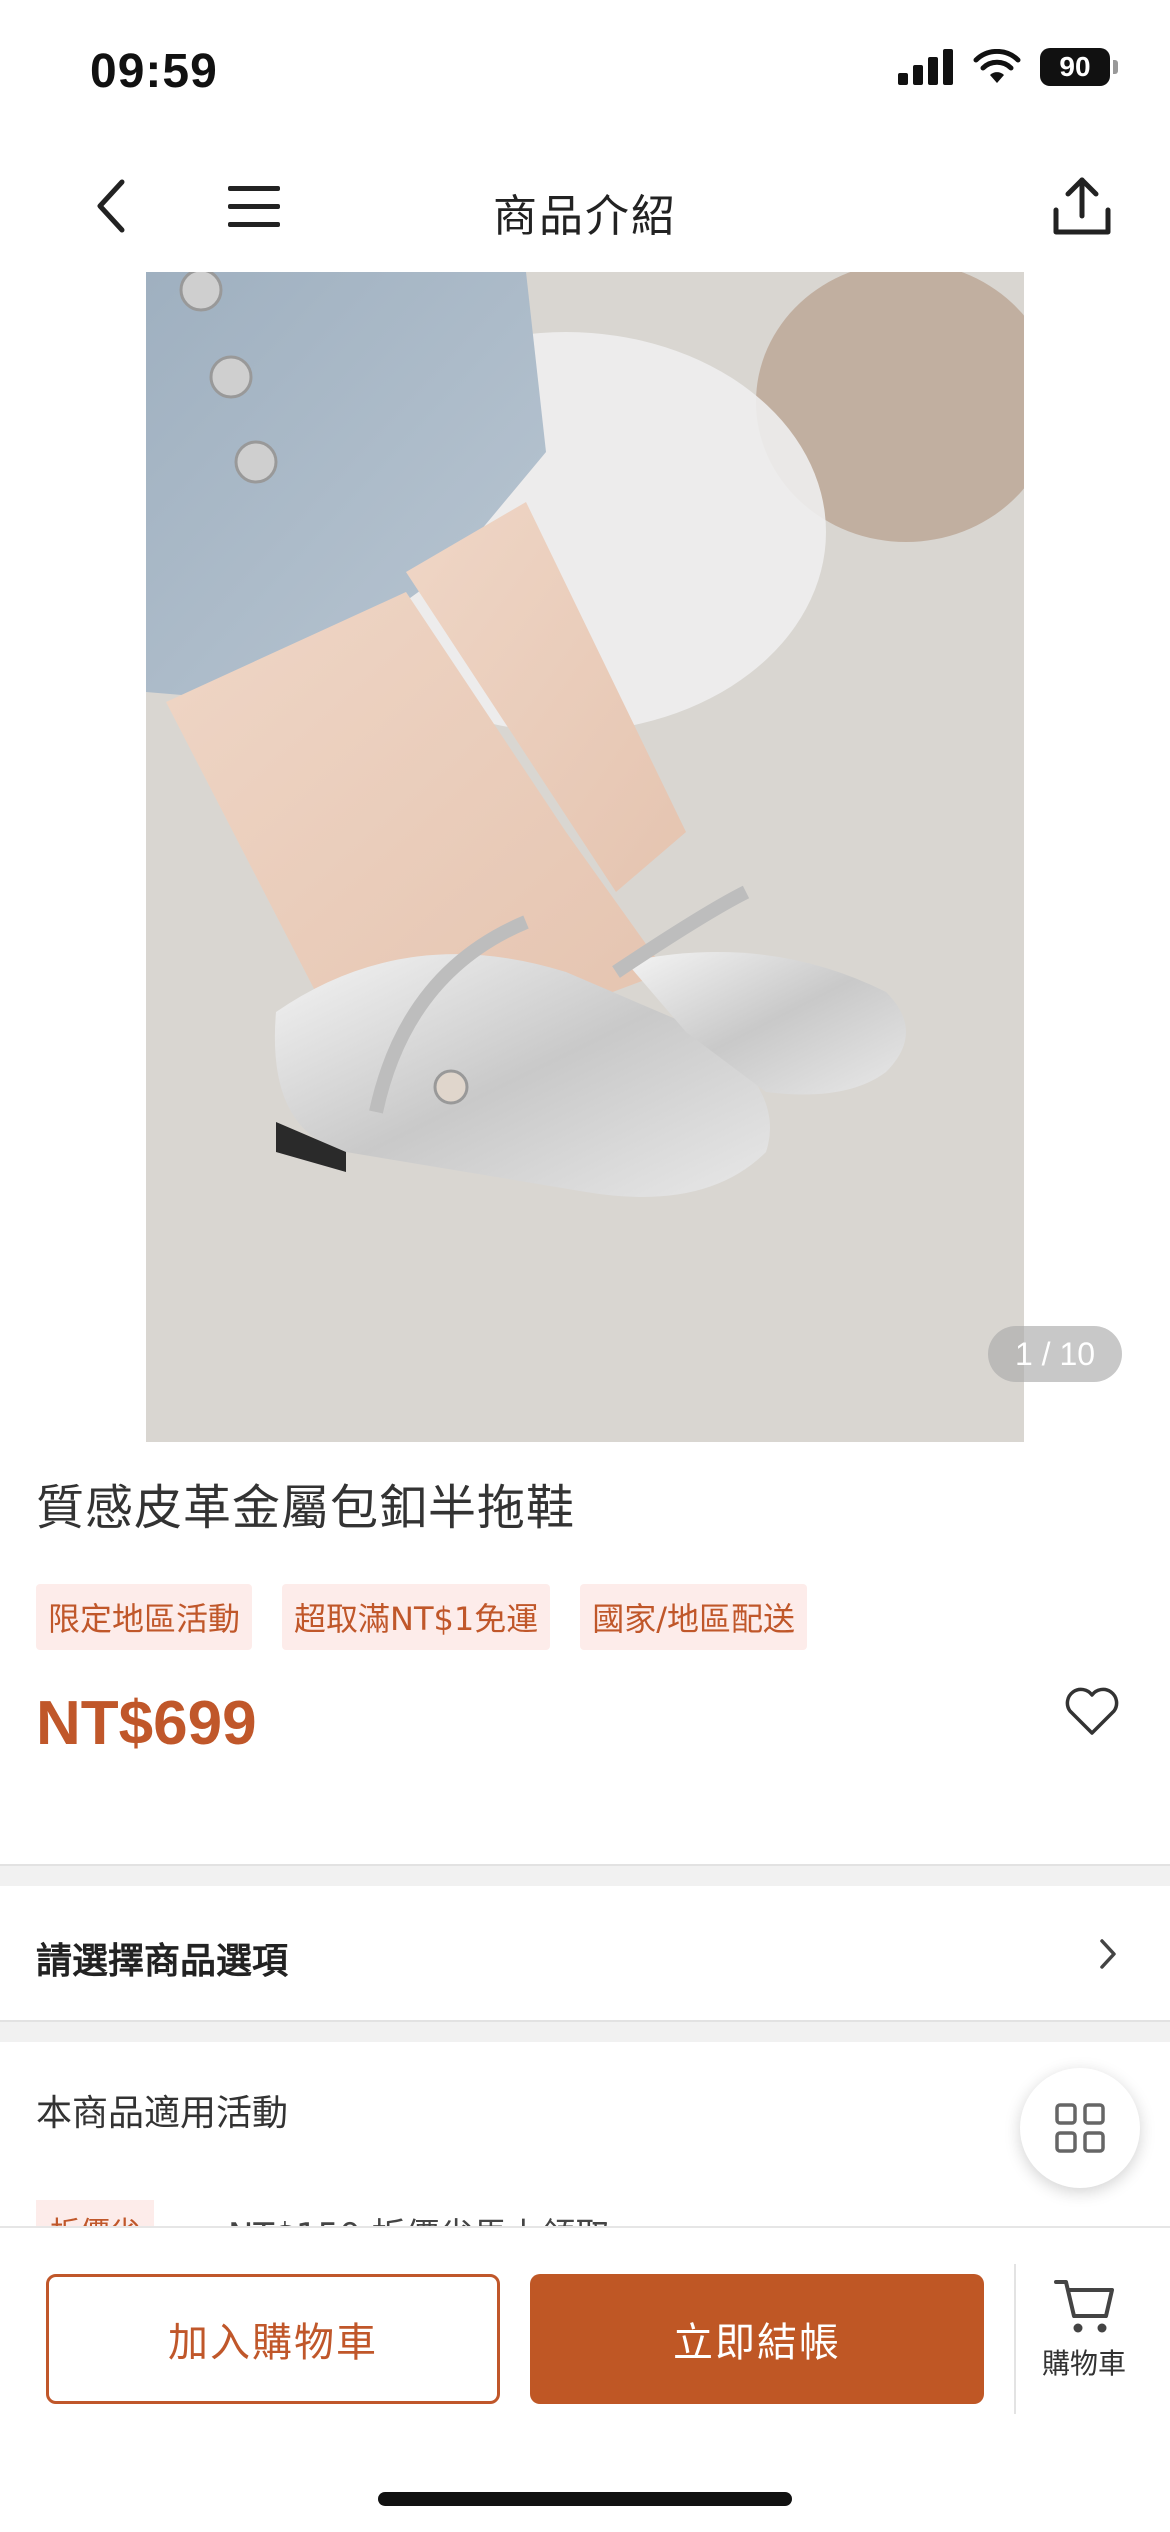 This screenshot has height=2532, width=1170. What do you see at coordinates (416, 1617) in the screenshot?
I see `tag-free-shipping: 超取滿NT$1免運` at bounding box center [416, 1617].